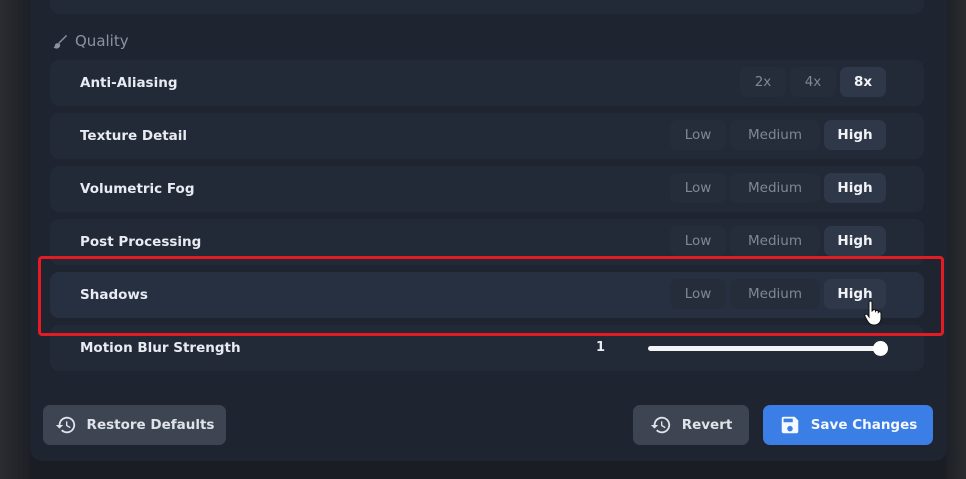  Describe the element at coordinates (150, 425) in the screenshot. I see `button-label: Restore Defaults` at that location.